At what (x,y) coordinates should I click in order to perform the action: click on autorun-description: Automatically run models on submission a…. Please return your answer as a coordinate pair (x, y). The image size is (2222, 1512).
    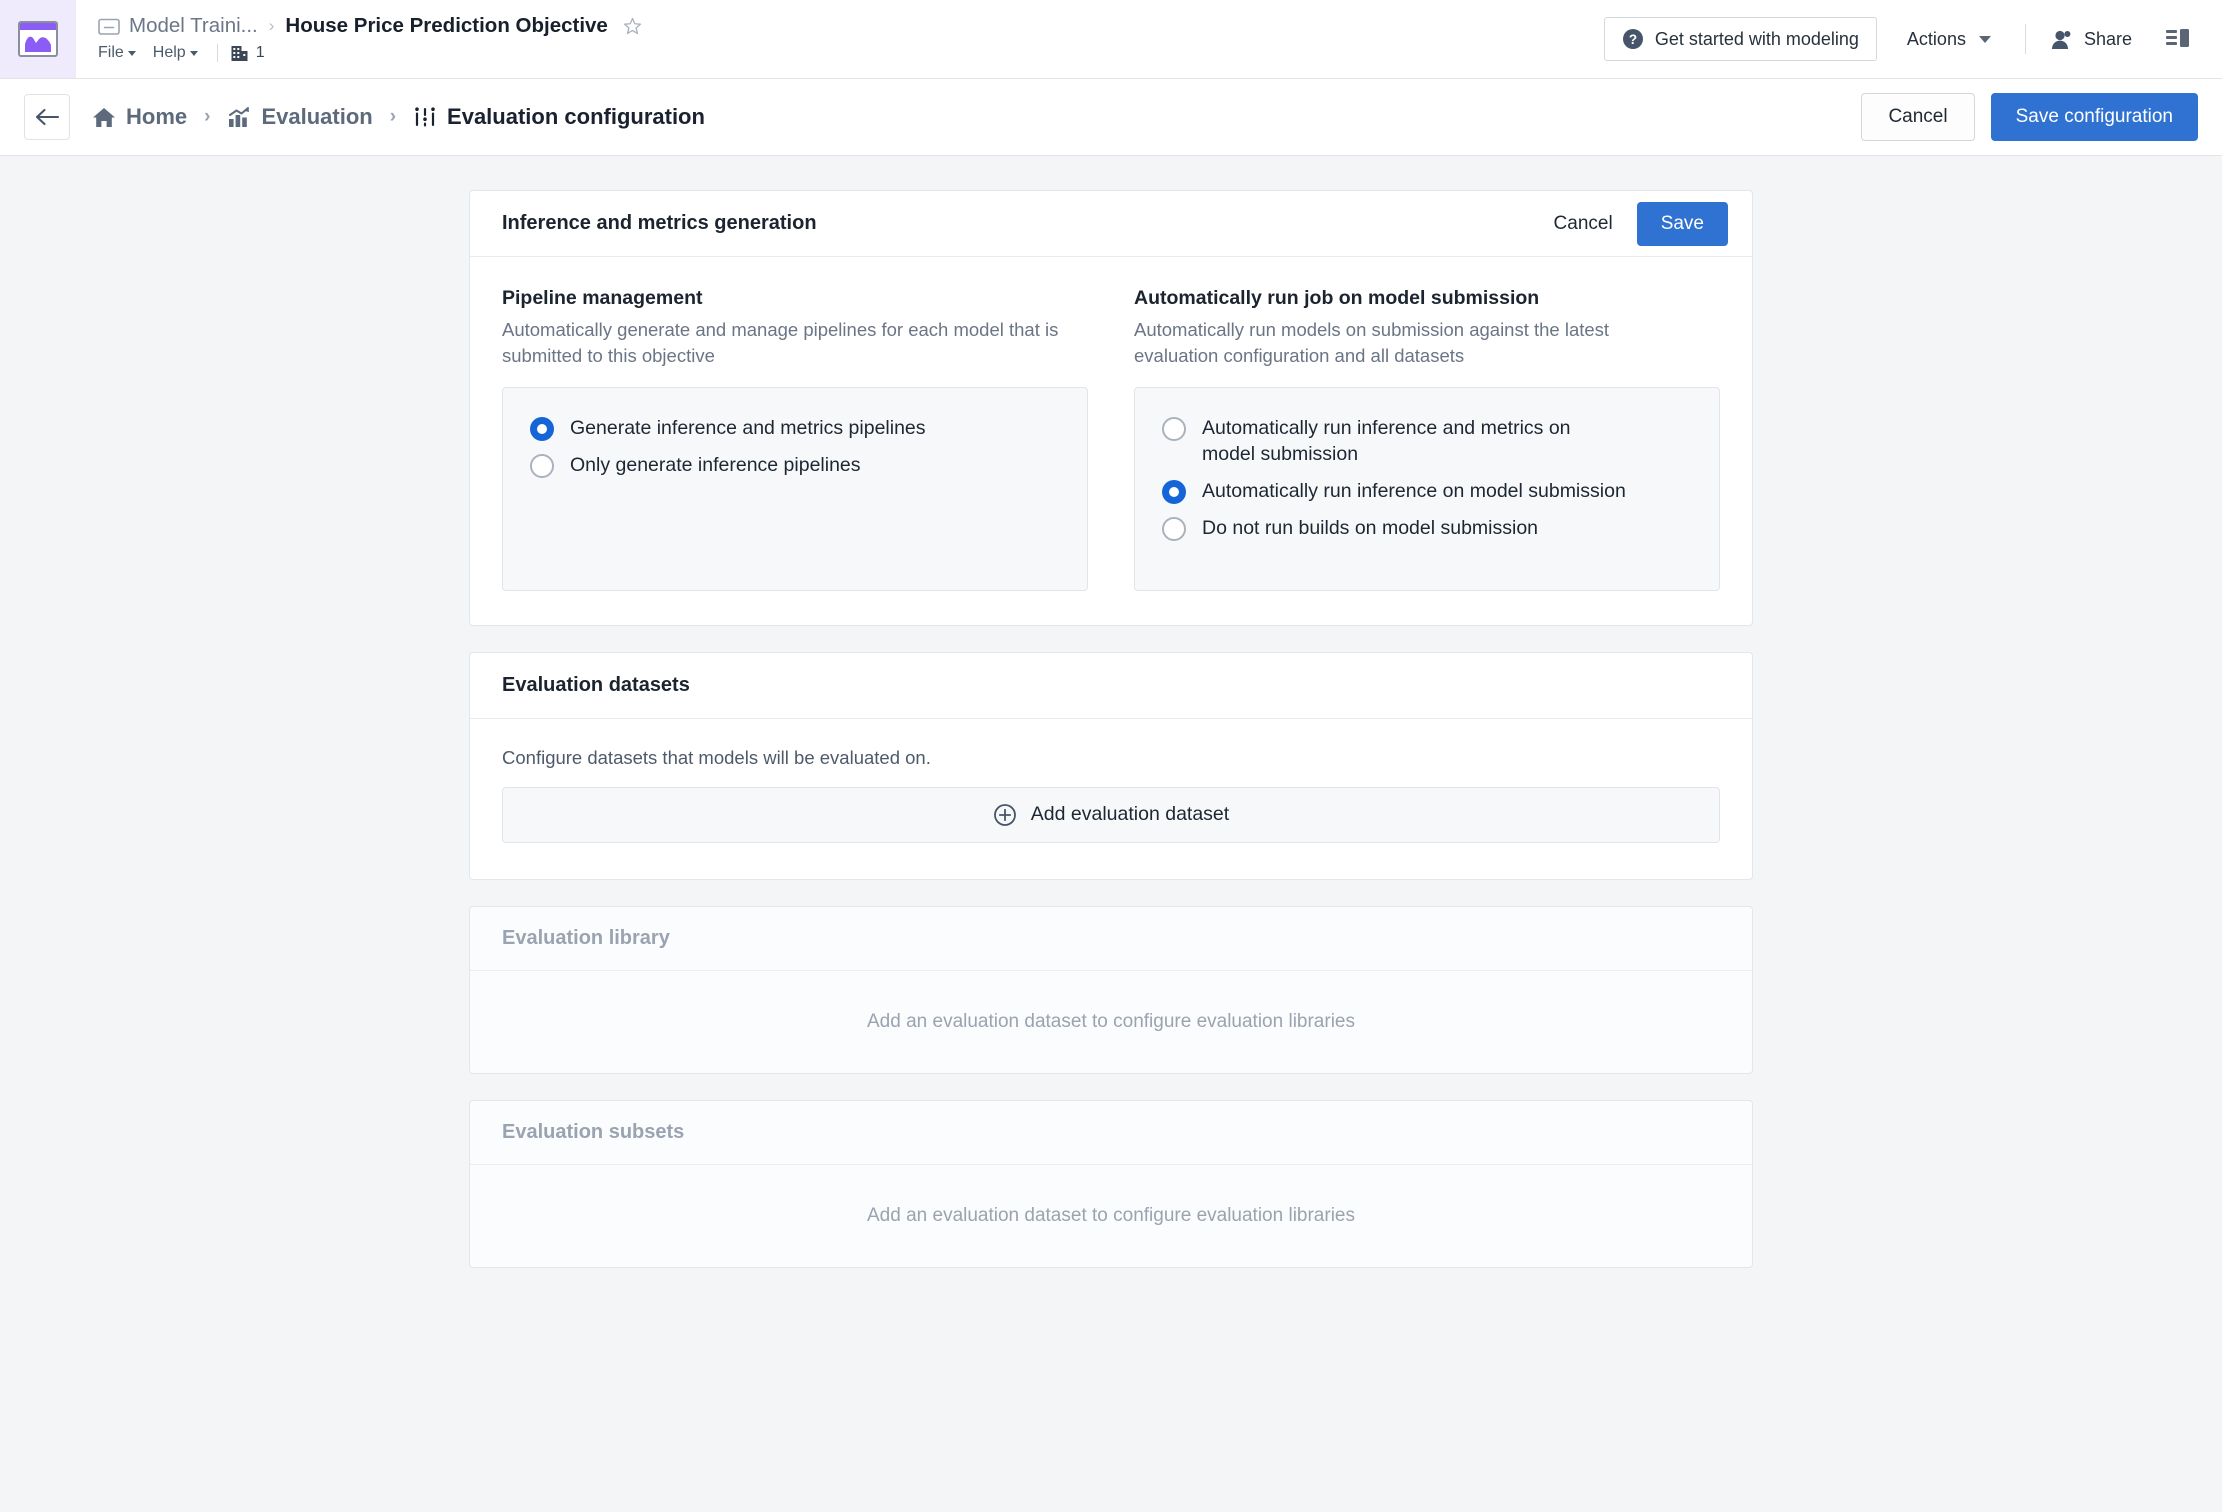
    Looking at the image, I should click on (1372, 343).